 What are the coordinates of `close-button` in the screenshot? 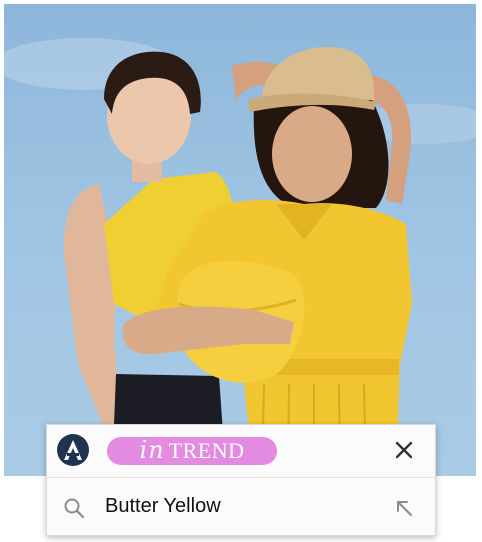 It's located at (404, 450).